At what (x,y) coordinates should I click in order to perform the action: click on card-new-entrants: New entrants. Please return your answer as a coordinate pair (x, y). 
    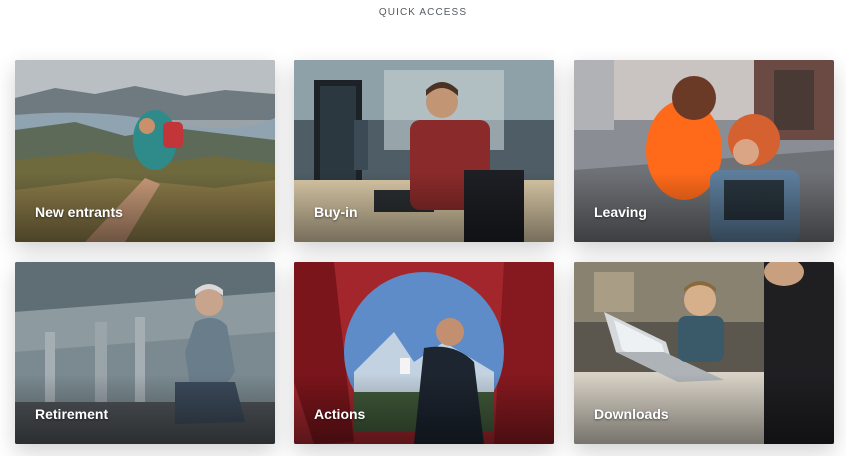
    Looking at the image, I should click on (145, 151).